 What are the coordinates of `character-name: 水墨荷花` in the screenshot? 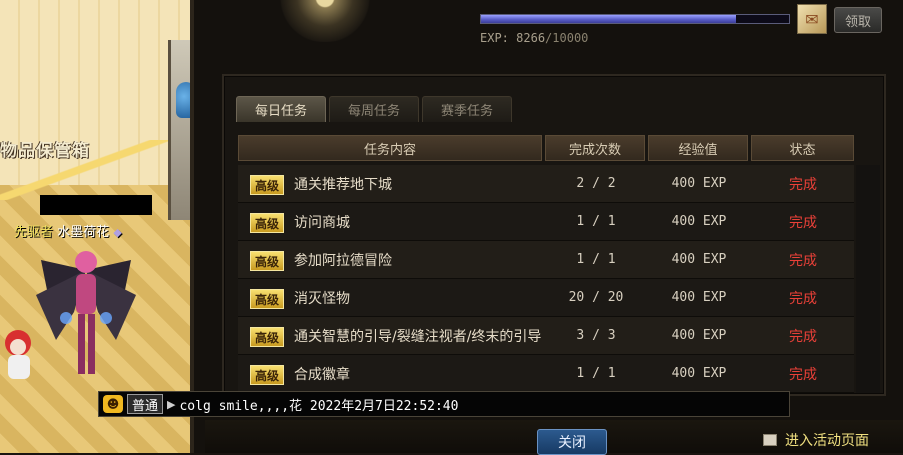 It's located at (83, 232).